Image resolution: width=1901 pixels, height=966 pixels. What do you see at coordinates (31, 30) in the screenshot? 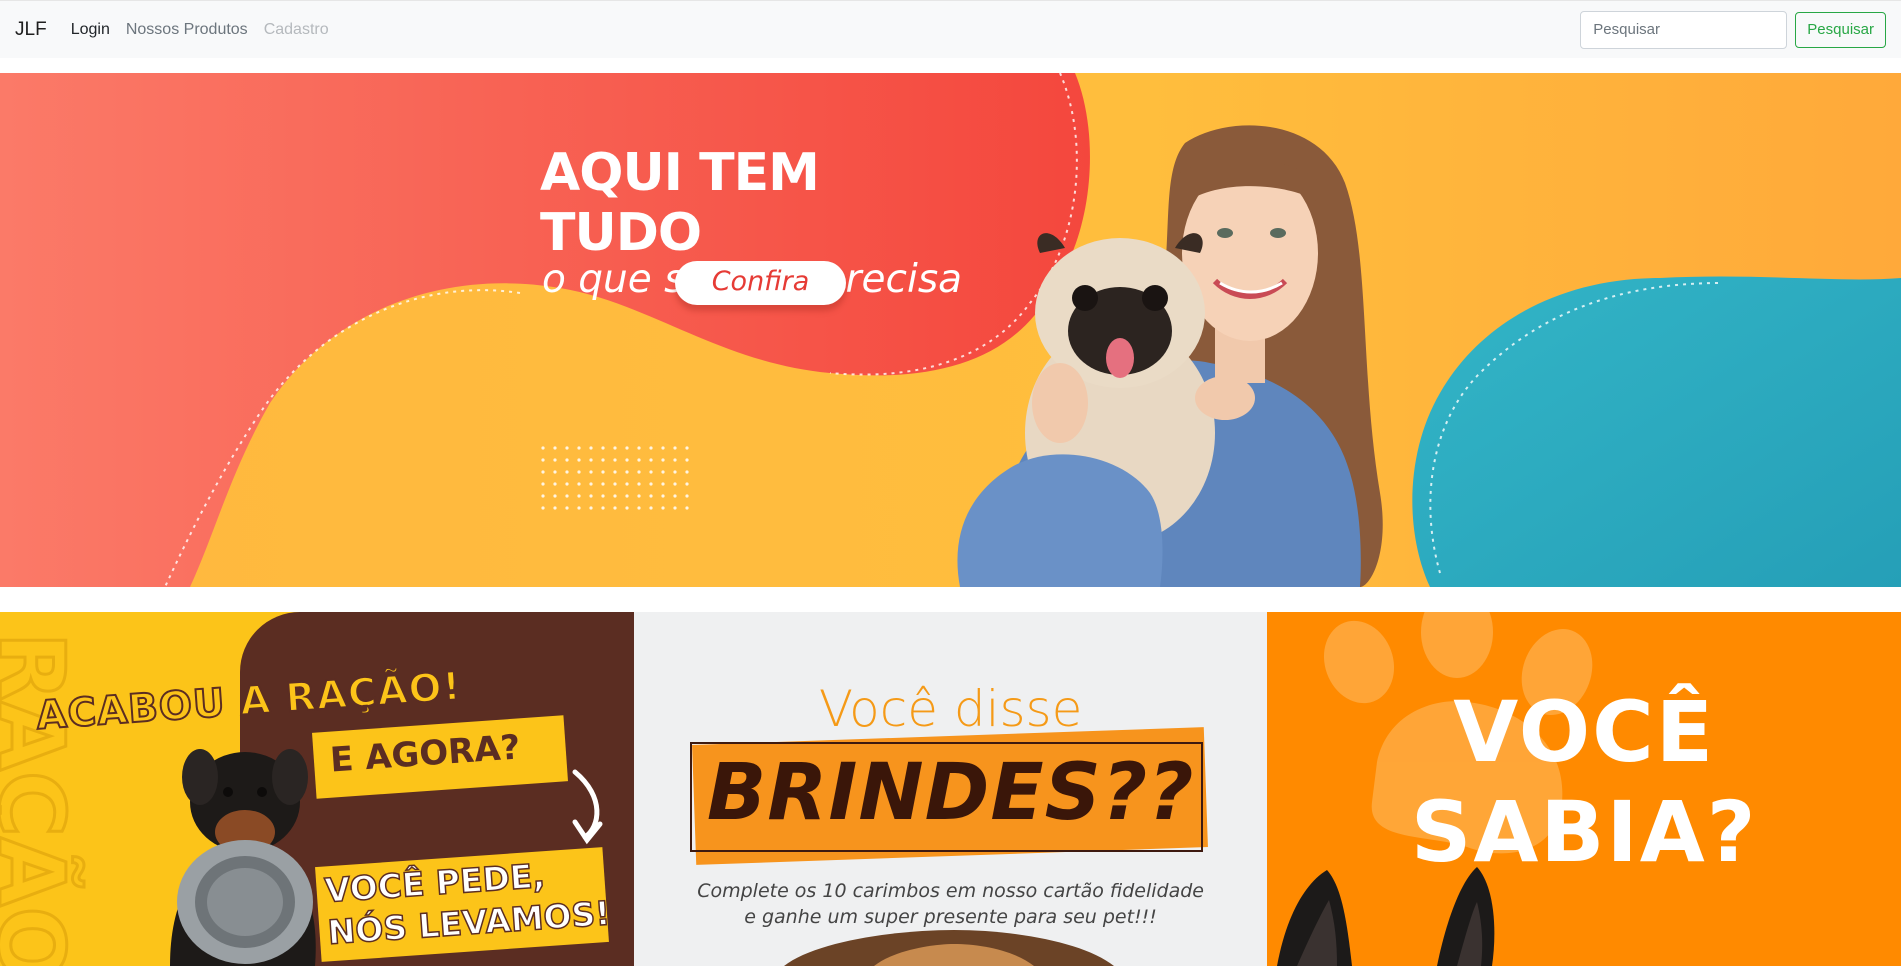
I see `brand-link: JLF` at bounding box center [31, 30].